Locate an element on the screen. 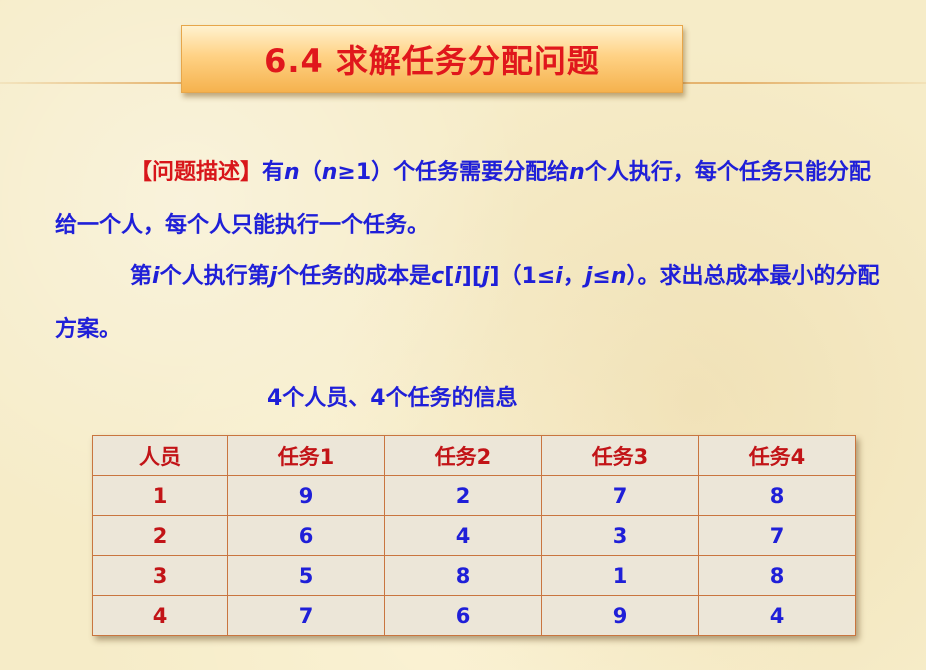 Image resolution: width=926 pixels, height=670 pixels. table-header-row: 人员 任务1 任务2 任务3 任务4 is located at coordinates (474, 455).